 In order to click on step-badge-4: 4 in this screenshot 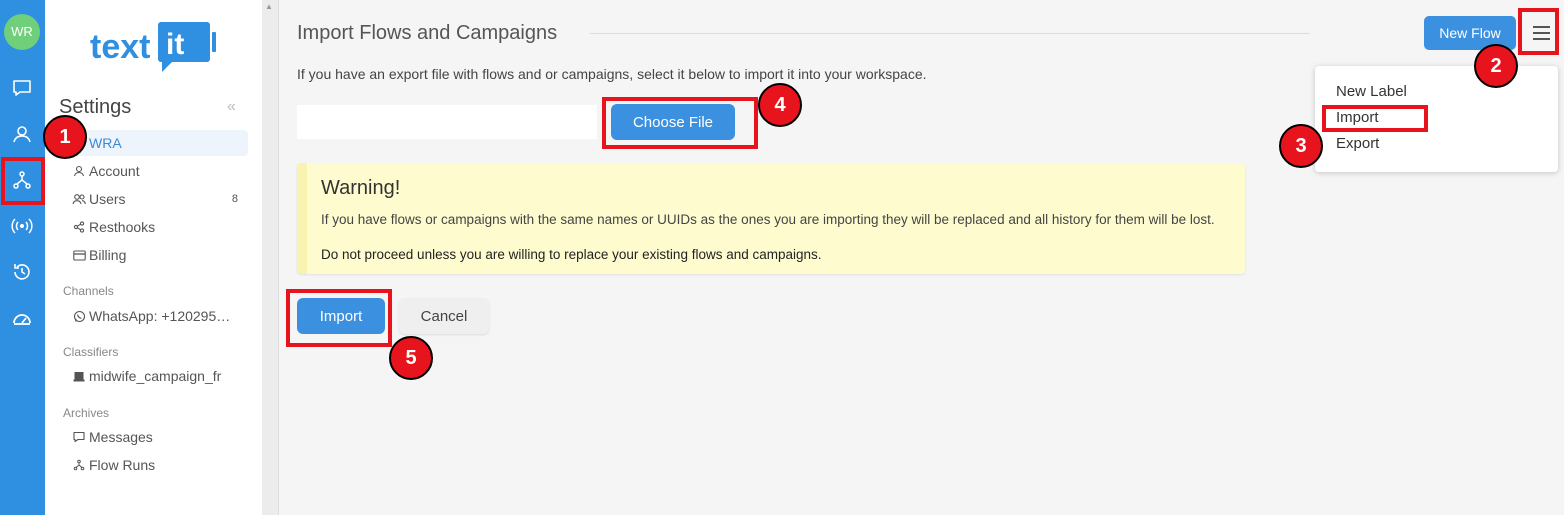, I will do `click(780, 105)`.